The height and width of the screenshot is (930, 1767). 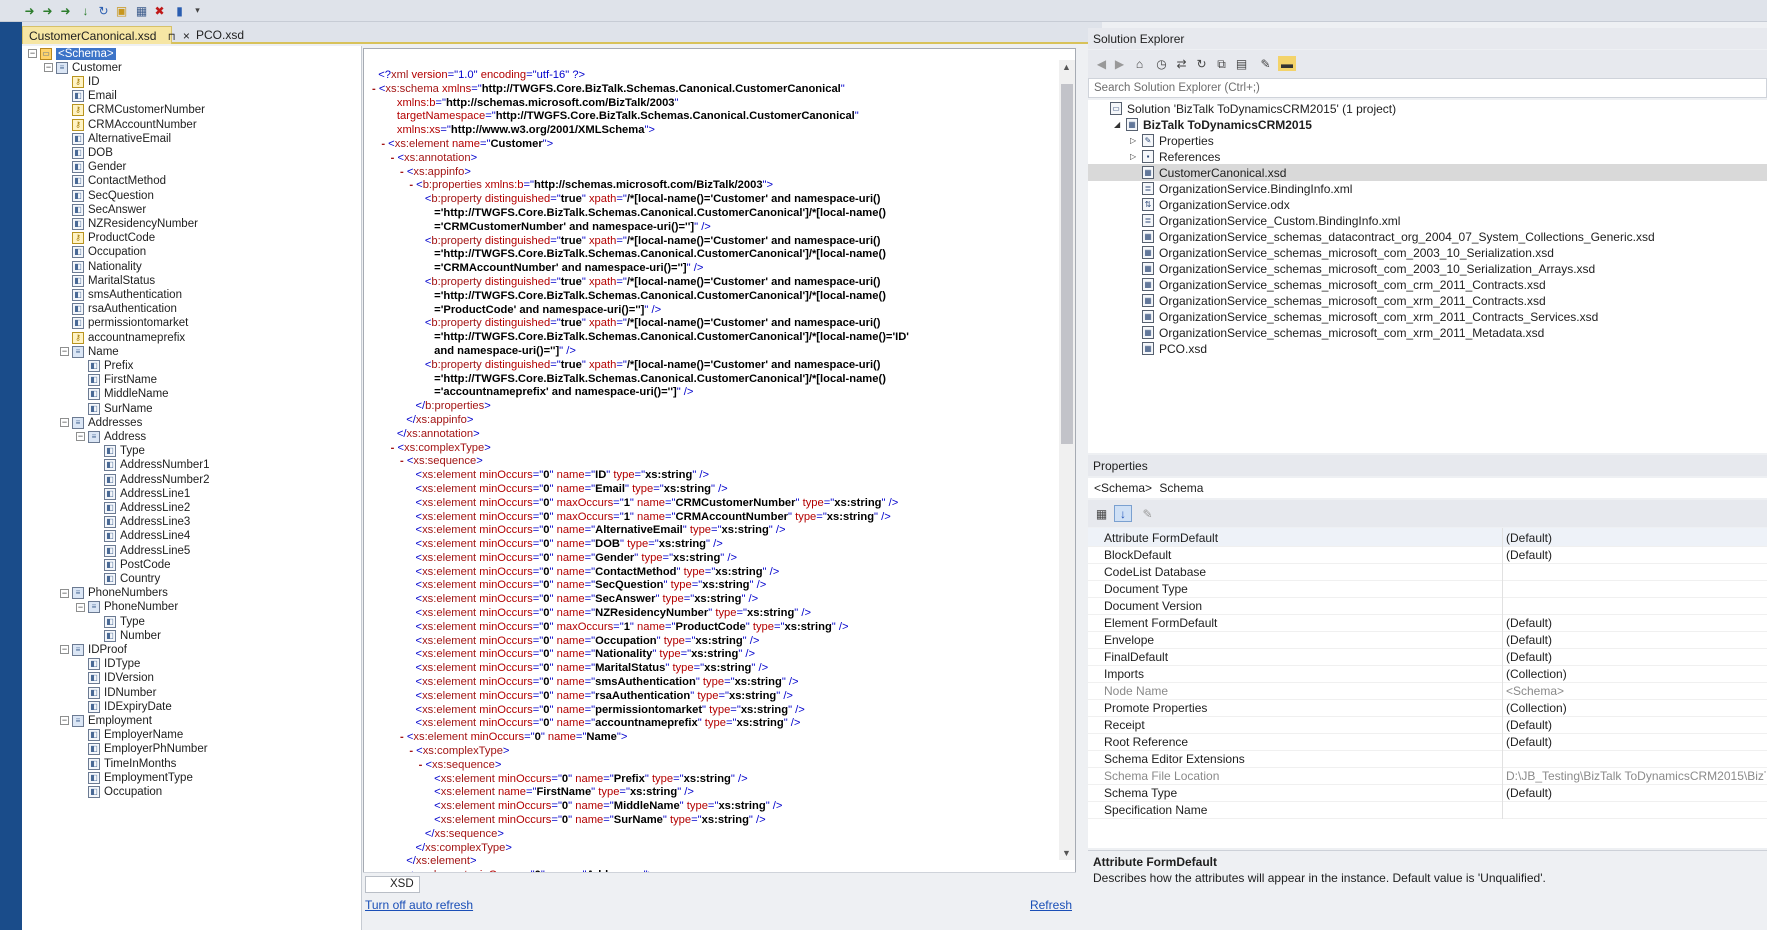 What do you see at coordinates (1241, 63) in the screenshot?
I see `show-all-files-icon: ▤` at bounding box center [1241, 63].